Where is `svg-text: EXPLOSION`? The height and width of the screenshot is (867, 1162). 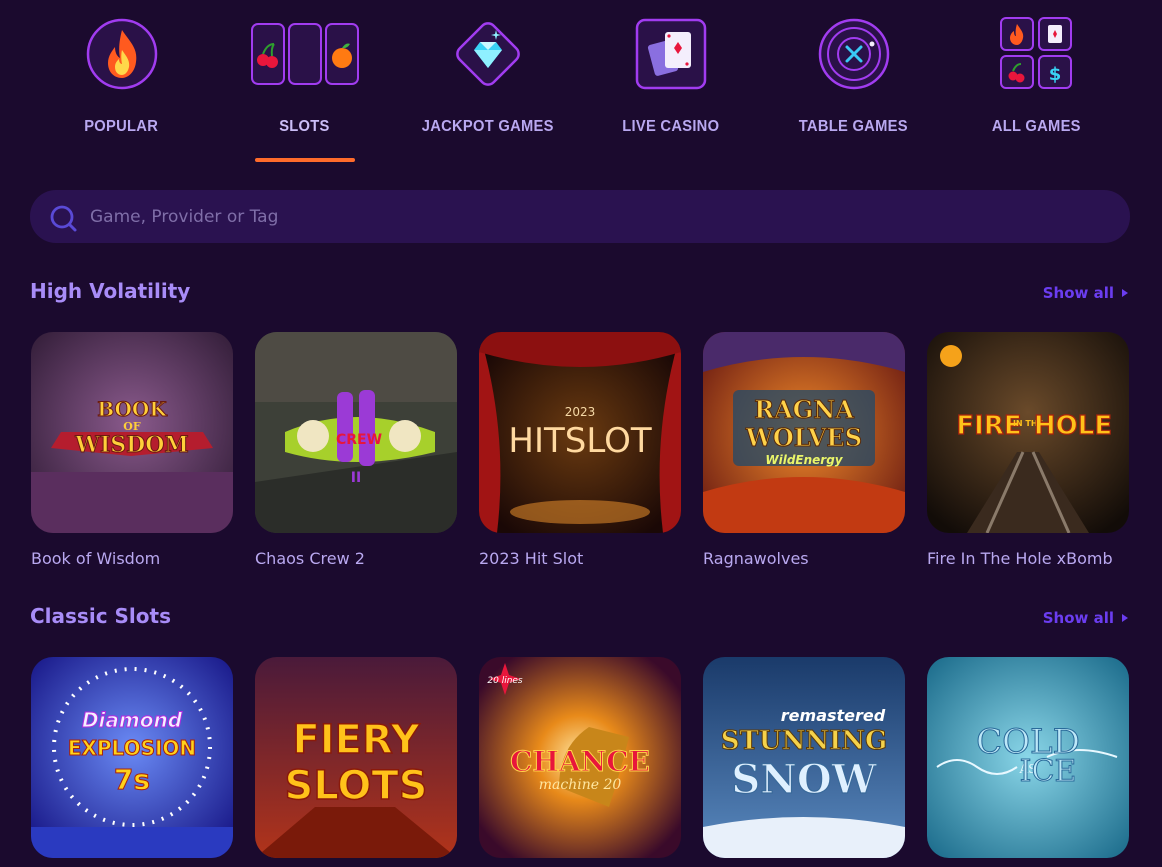
svg-text: EXPLOSION is located at coordinates (132, 748).